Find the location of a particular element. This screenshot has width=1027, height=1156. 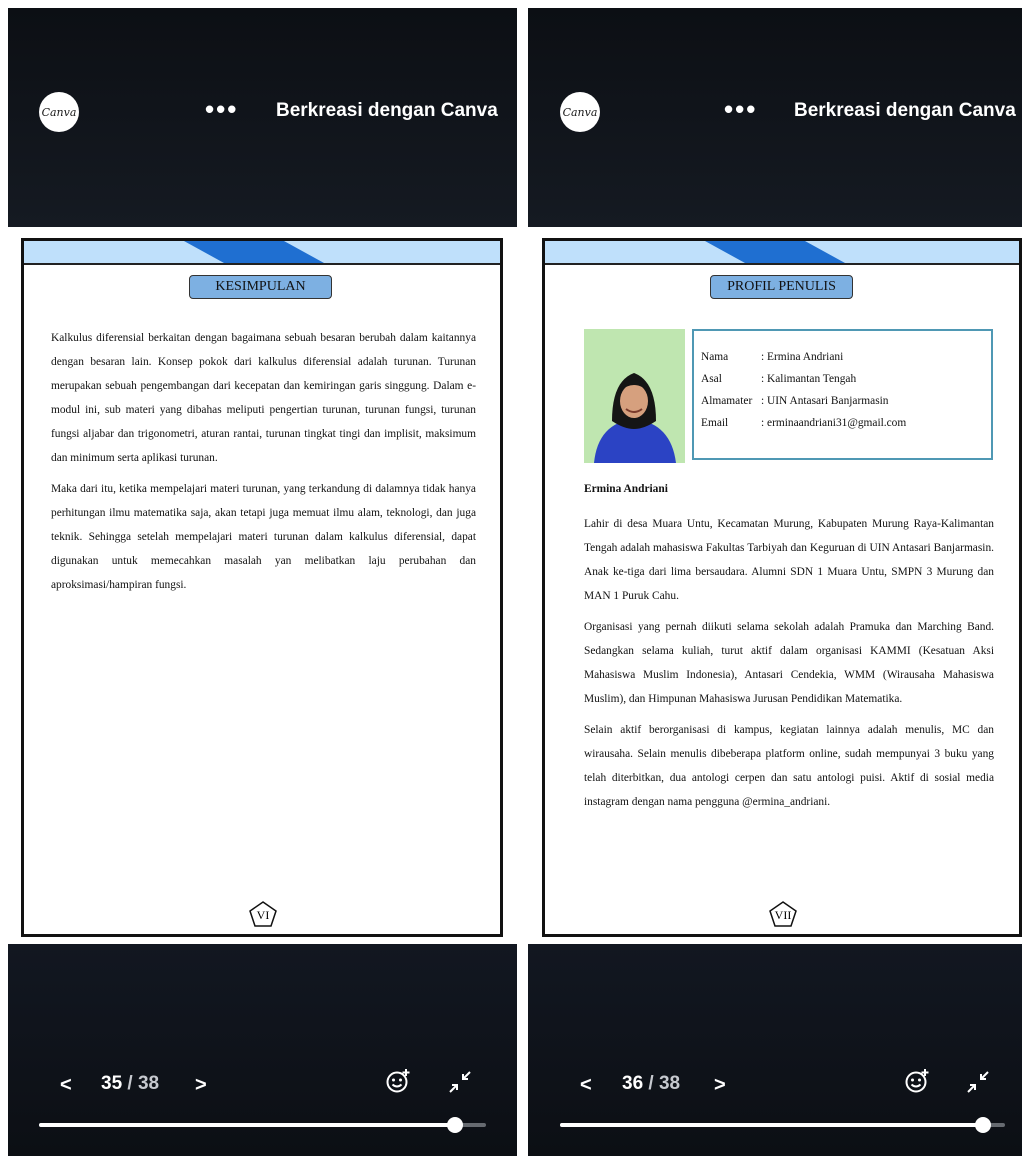

author-photo is located at coordinates (634, 396).